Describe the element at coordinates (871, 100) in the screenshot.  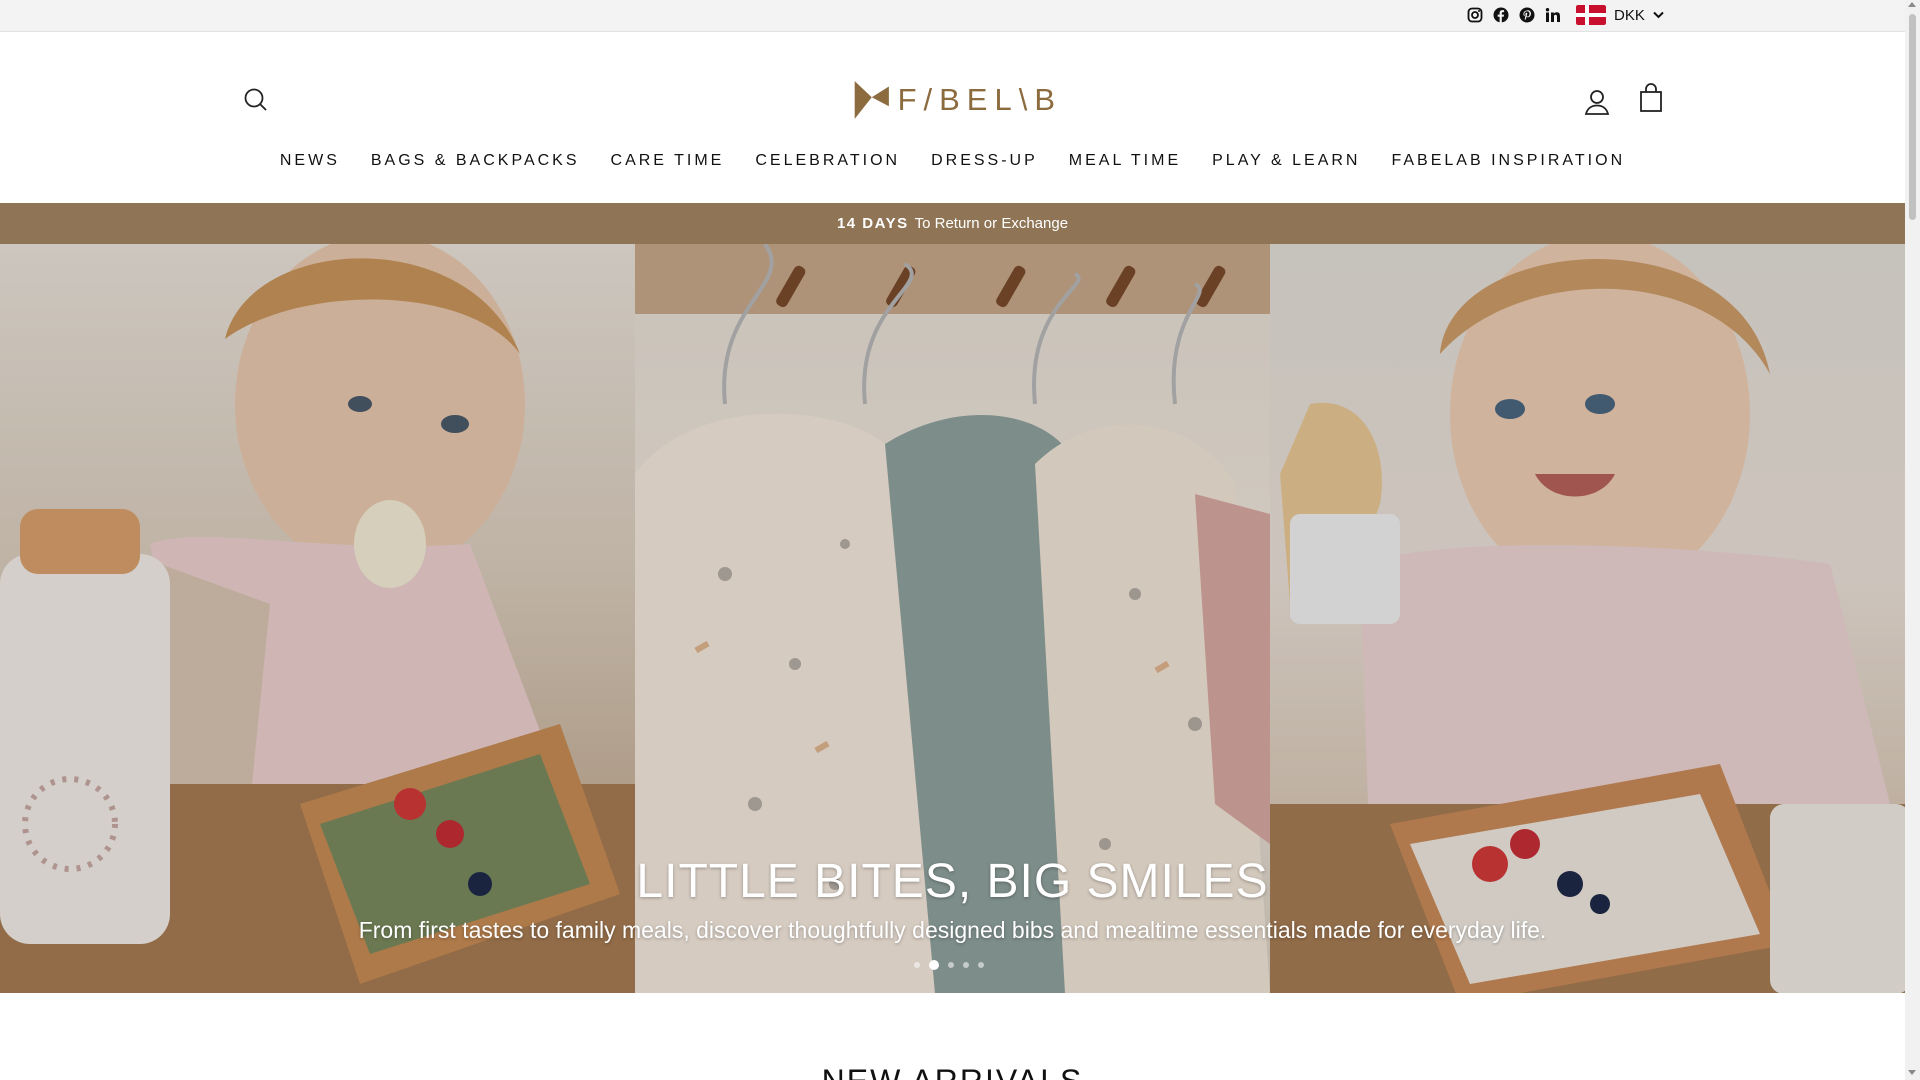
I see `bow-tie-logo-icon` at that location.